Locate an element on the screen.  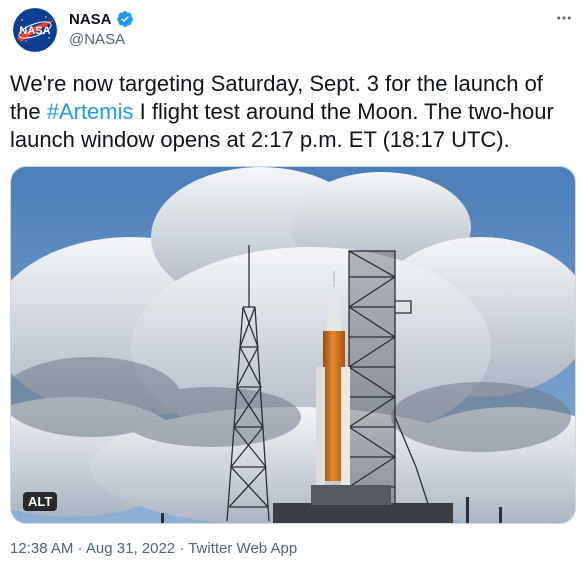
more-dots-icon is located at coordinates (564, 18).